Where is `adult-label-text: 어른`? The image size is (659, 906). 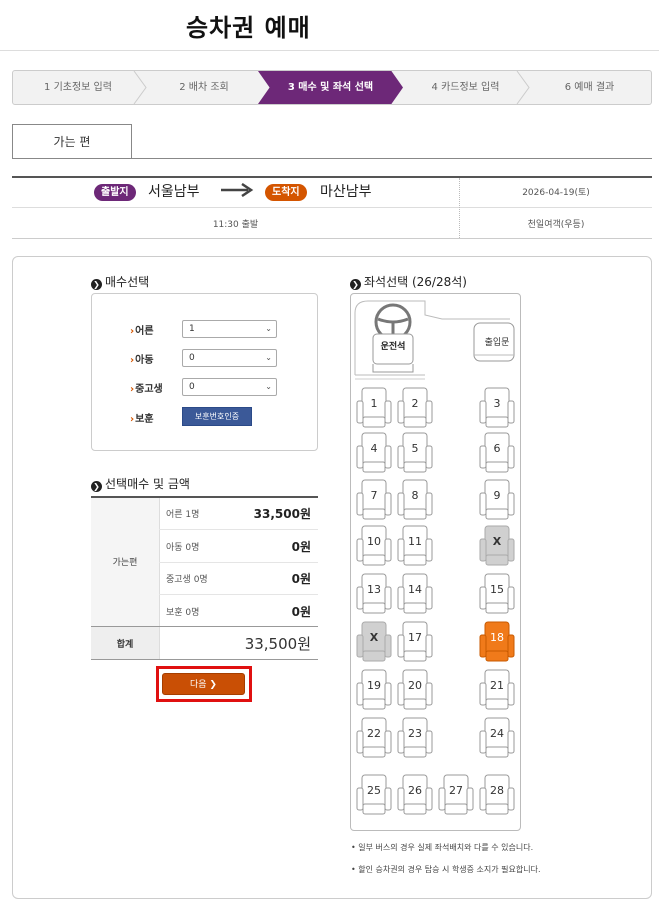 adult-label-text: 어른 is located at coordinates (144, 331).